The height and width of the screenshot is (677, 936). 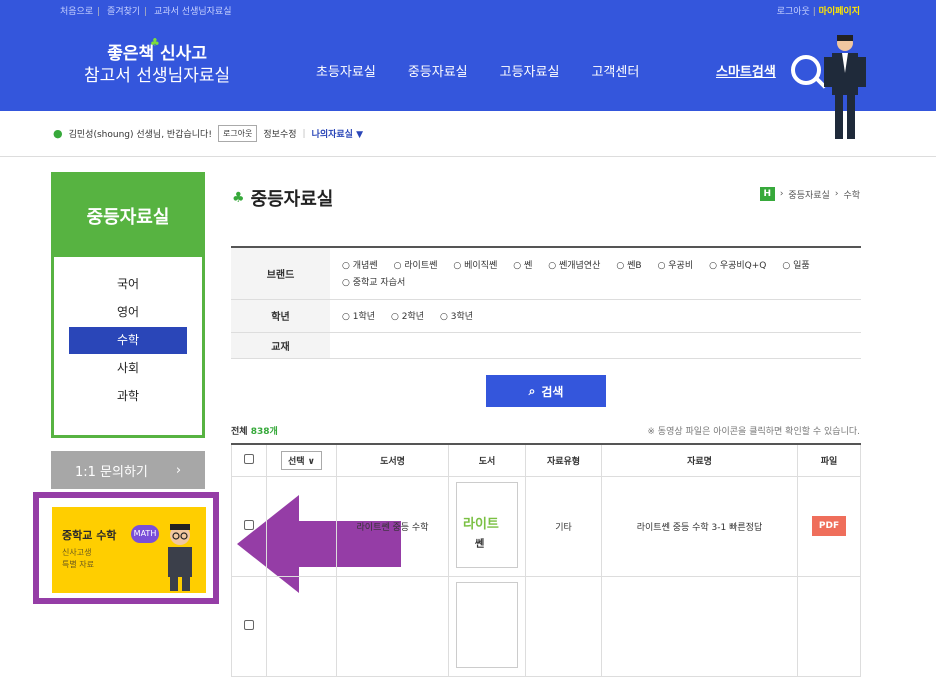 I want to click on col-material: 자료명, so click(x=699, y=460).